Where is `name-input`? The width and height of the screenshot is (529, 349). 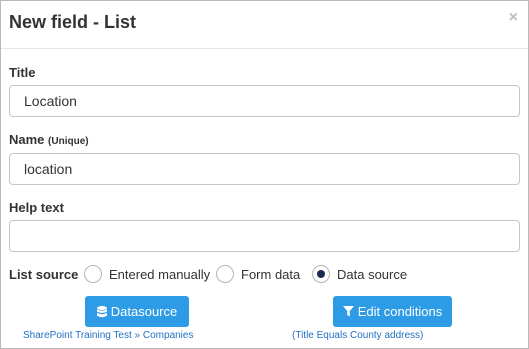
name-input is located at coordinates (264, 169).